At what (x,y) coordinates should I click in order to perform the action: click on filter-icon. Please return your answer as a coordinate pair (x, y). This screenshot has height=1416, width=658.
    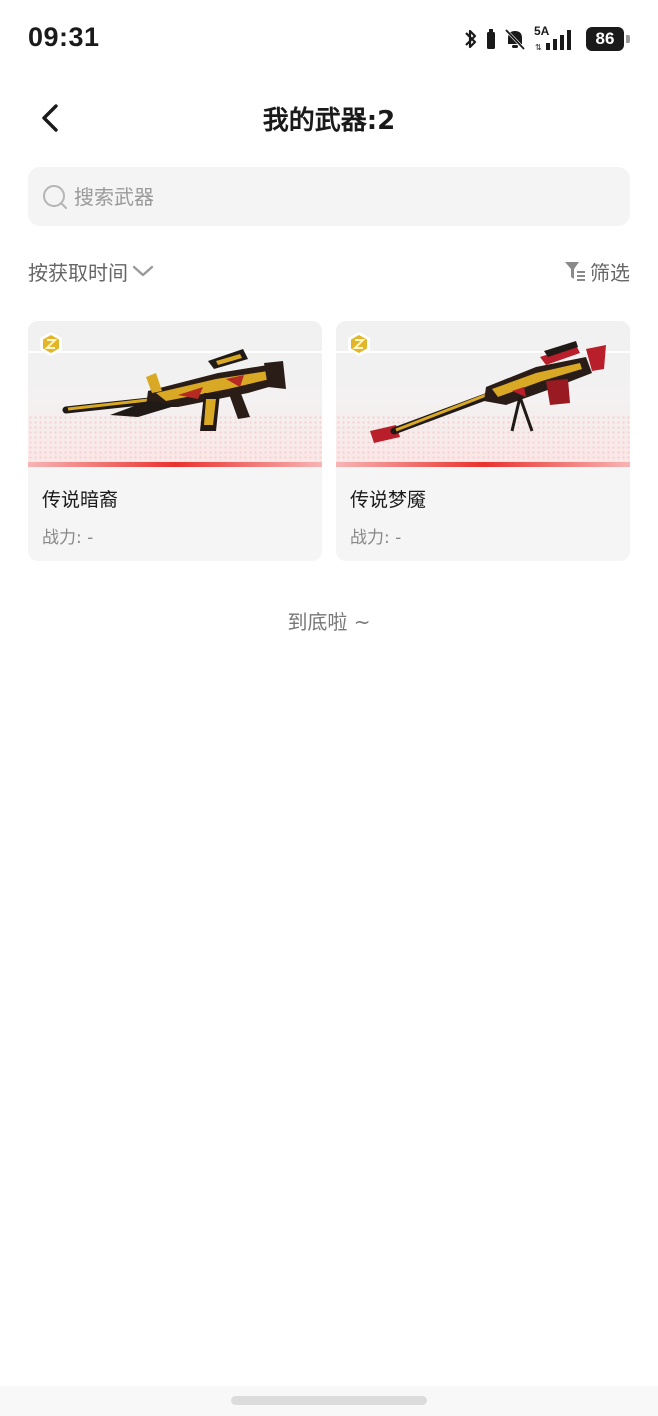
    Looking at the image, I should click on (575, 271).